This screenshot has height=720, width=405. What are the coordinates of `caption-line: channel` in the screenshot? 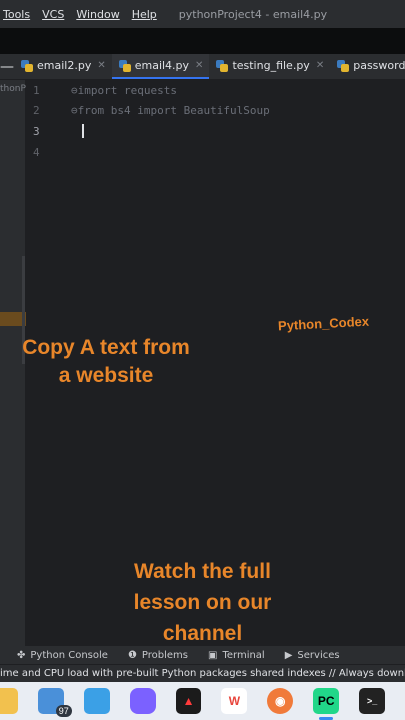 It's located at (202, 633).